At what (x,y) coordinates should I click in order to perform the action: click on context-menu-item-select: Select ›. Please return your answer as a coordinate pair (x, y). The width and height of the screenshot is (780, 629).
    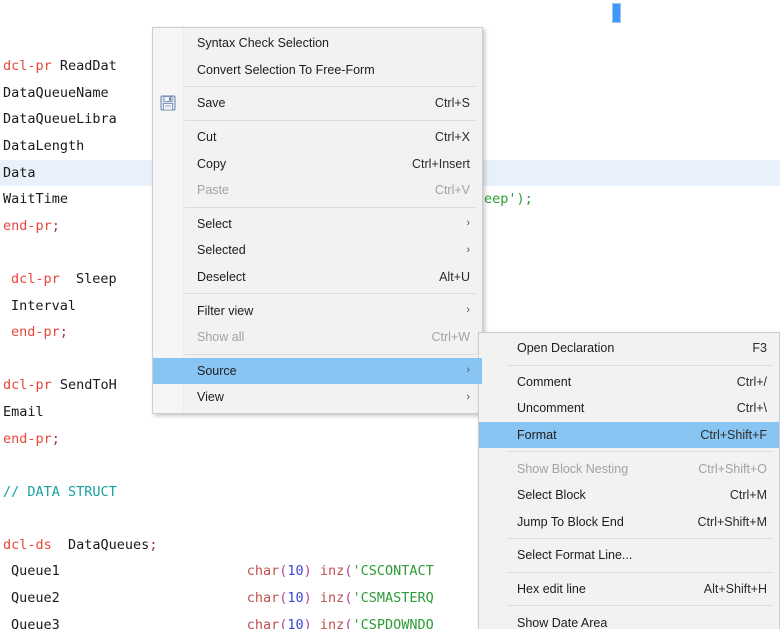
    Looking at the image, I should click on (317, 224).